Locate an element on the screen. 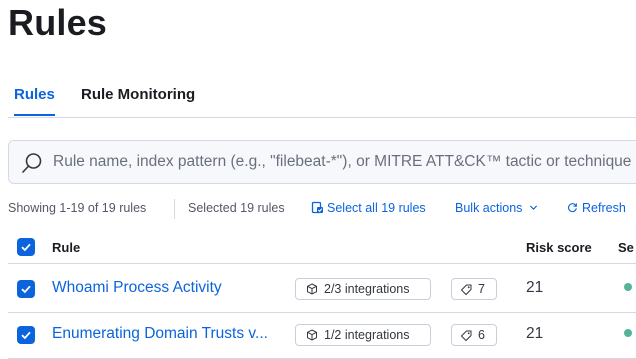 The height and width of the screenshot is (359, 636). search-icon is located at coordinates (32, 163).